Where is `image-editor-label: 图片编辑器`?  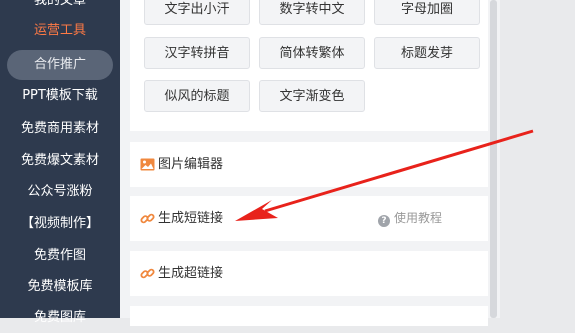 image-editor-label: 图片编辑器 is located at coordinates (190, 164).